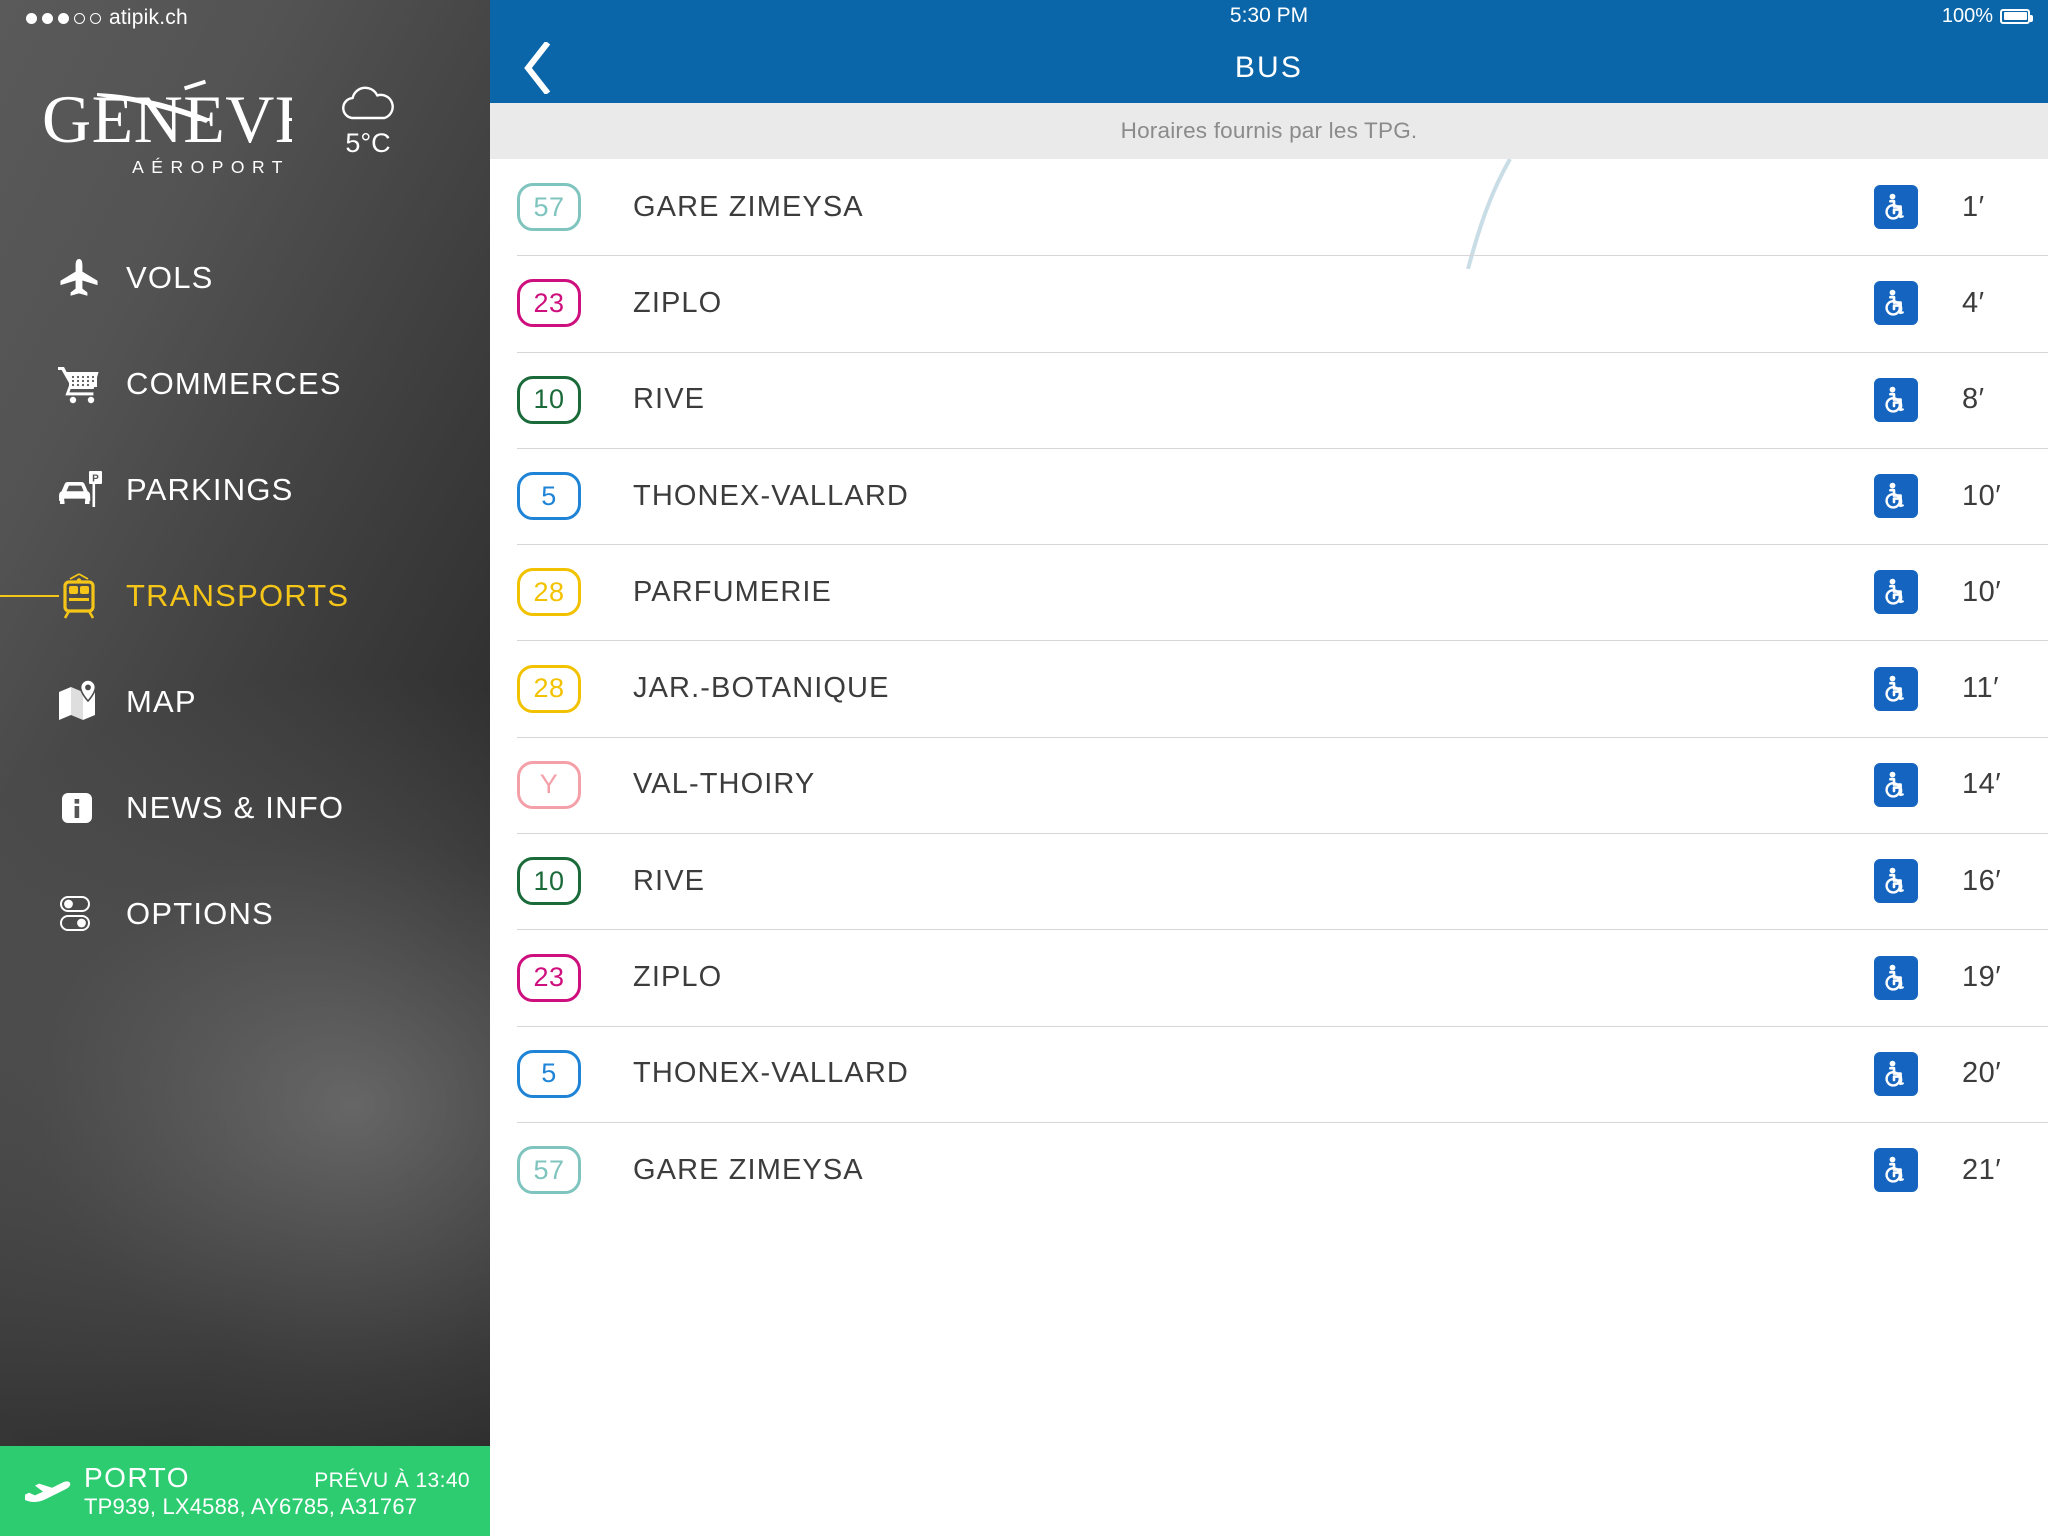  What do you see at coordinates (1982, 495) in the screenshot?
I see `bus-arrival-time: 10′` at bounding box center [1982, 495].